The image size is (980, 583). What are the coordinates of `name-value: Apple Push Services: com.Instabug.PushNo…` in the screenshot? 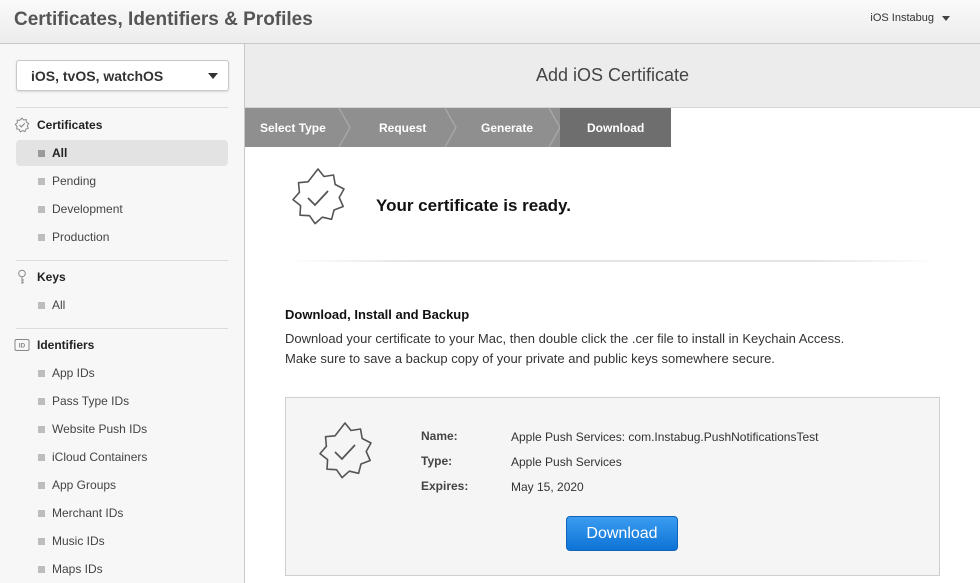 It's located at (665, 437).